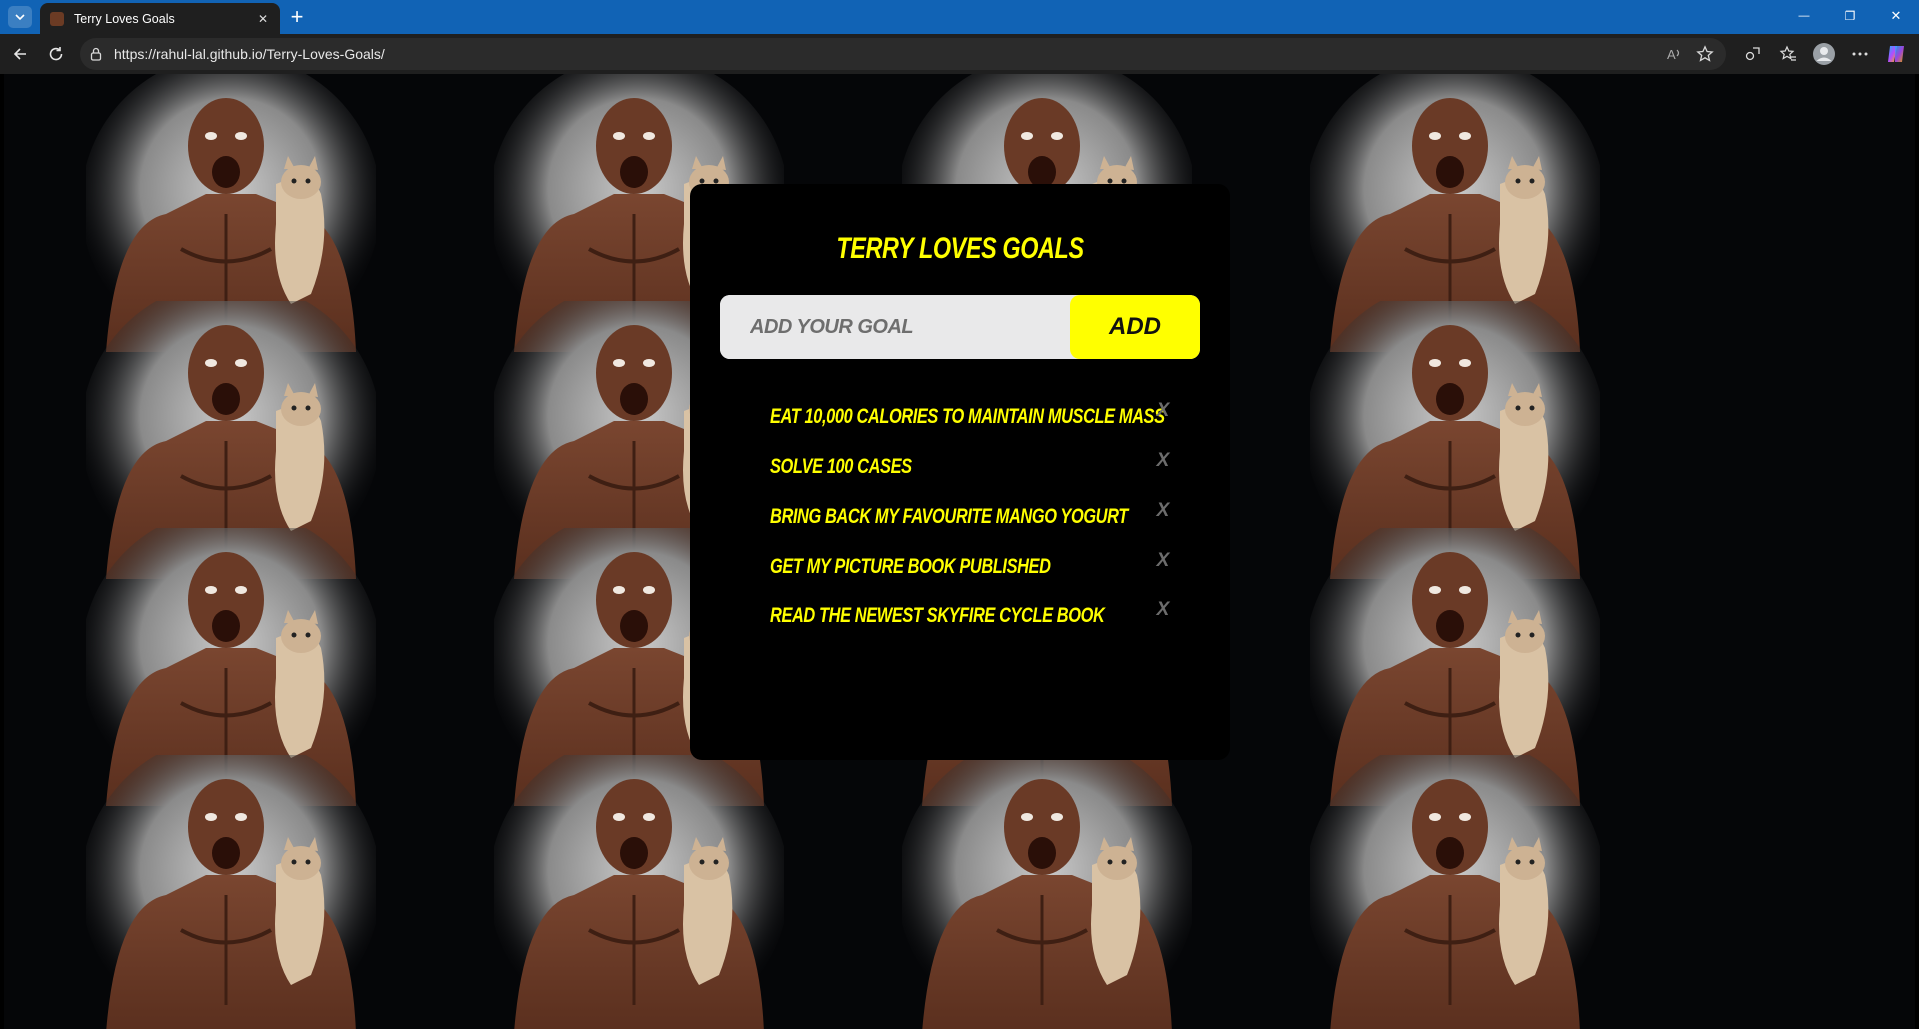  I want to click on restore-window-button: ❐, so click(1850, 16).